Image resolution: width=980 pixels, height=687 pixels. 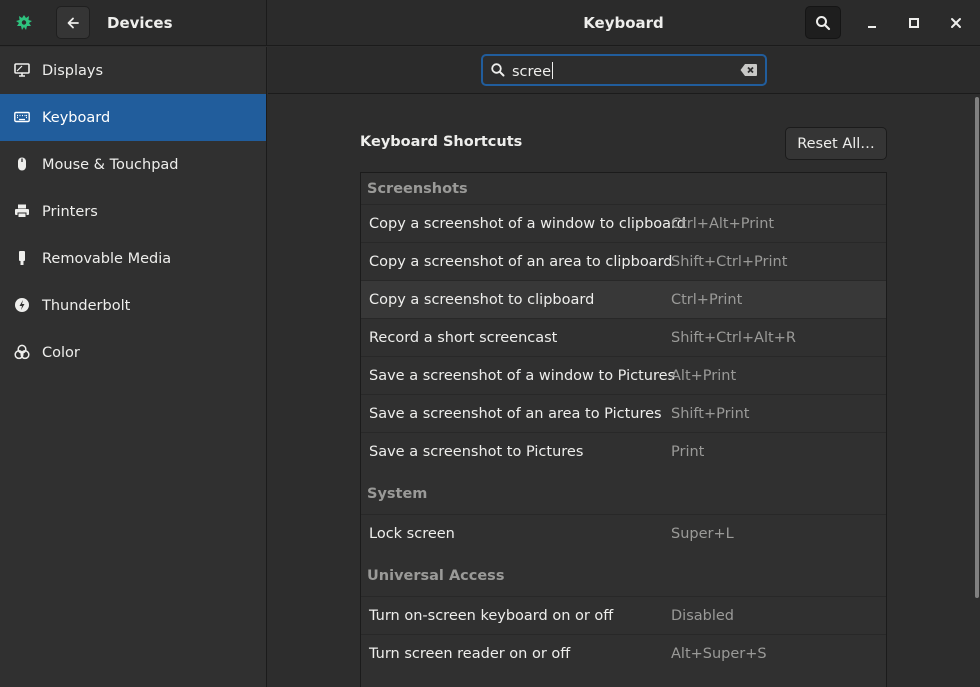 I want to click on keyboard-icon, so click(x=22, y=117).